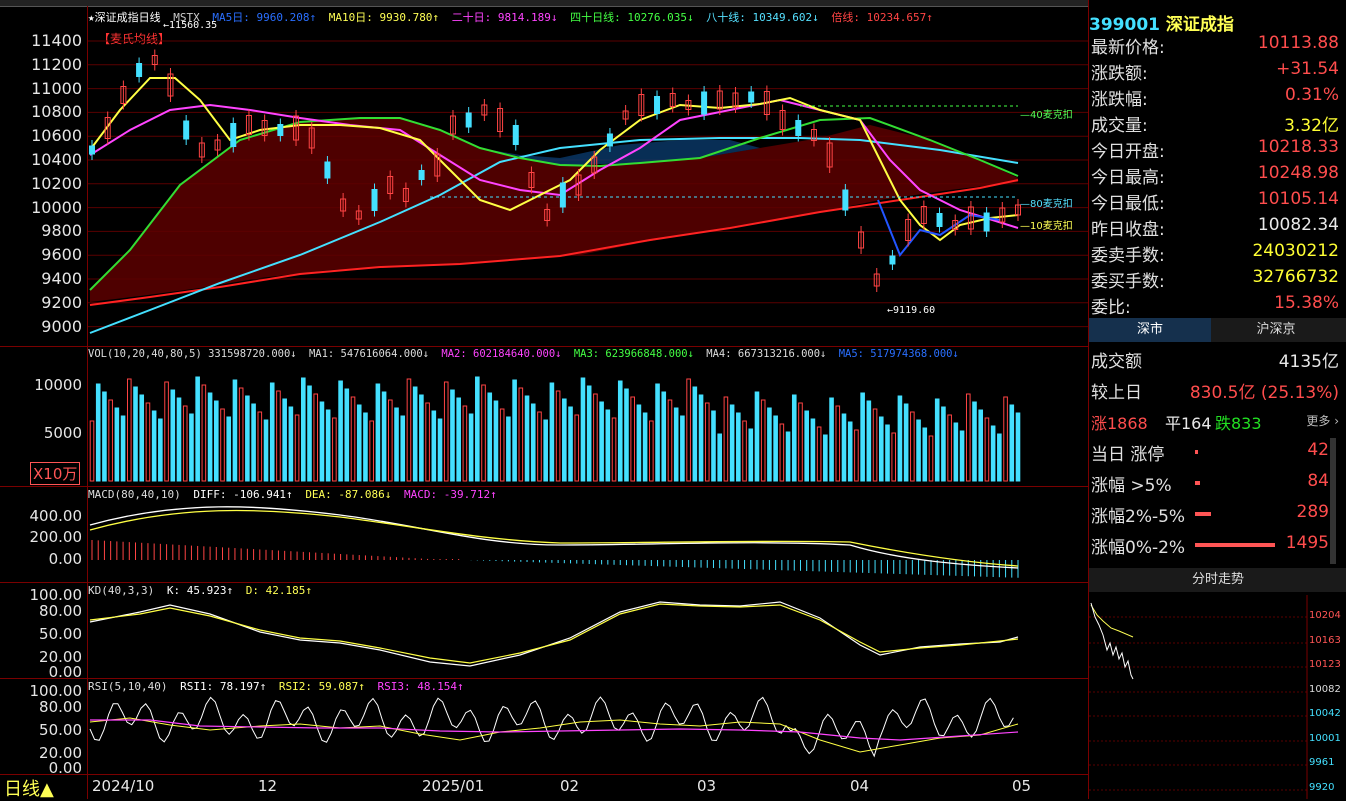  What do you see at coordinates (1215, 175) in the screenshot?
I see `quote-row: 今日最高: 10248.98` at bounding box center [1215, 175].